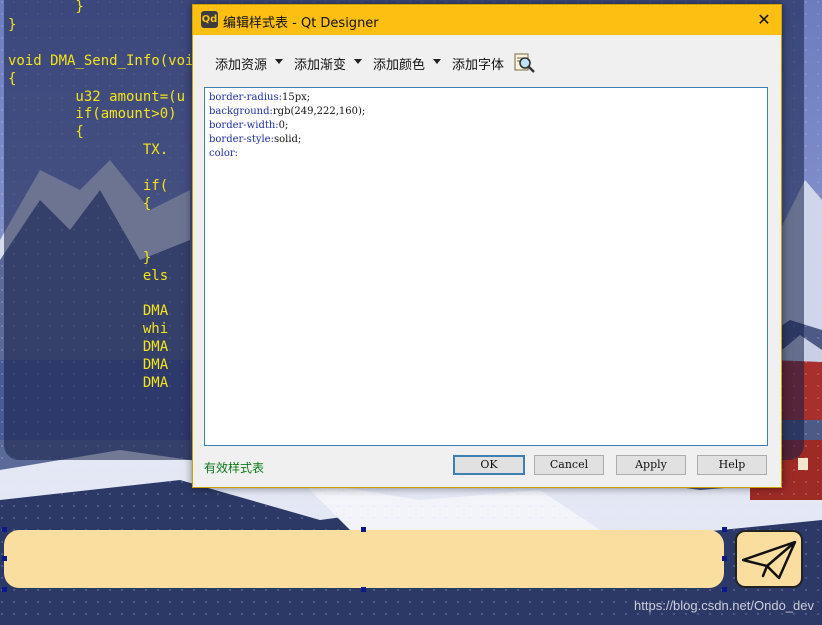 The image size is (822, 625). What do you see at coordinates (364, 559) in the screenshot?
I see `message-input` at bounding box center [364, 559].